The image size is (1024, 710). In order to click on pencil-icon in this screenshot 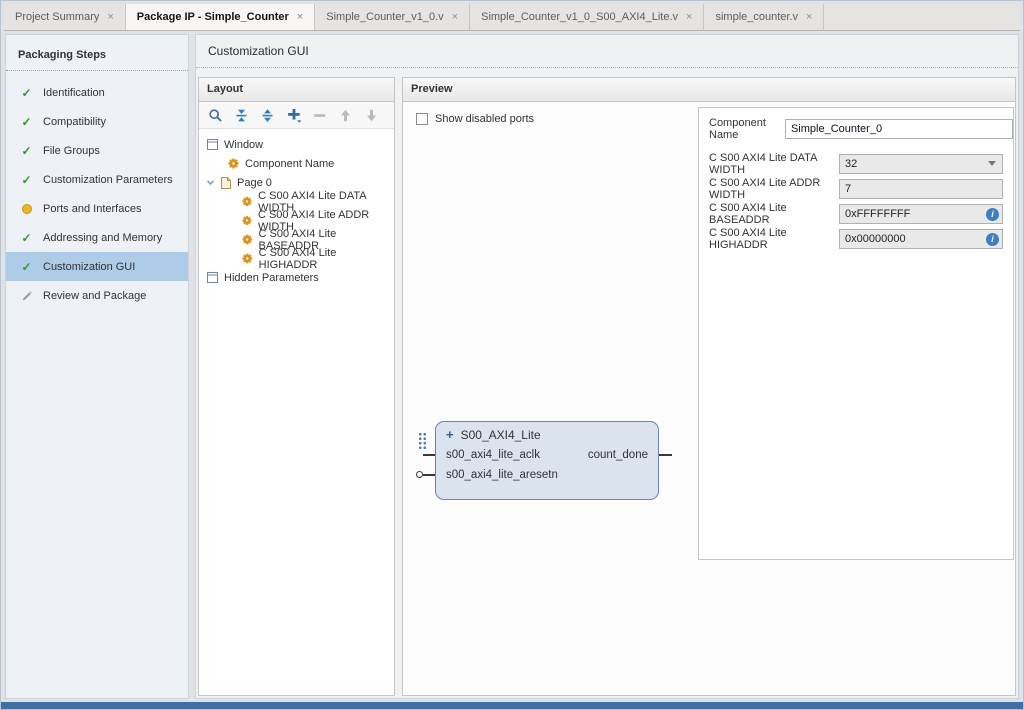, I will do `click(26, 296)`.